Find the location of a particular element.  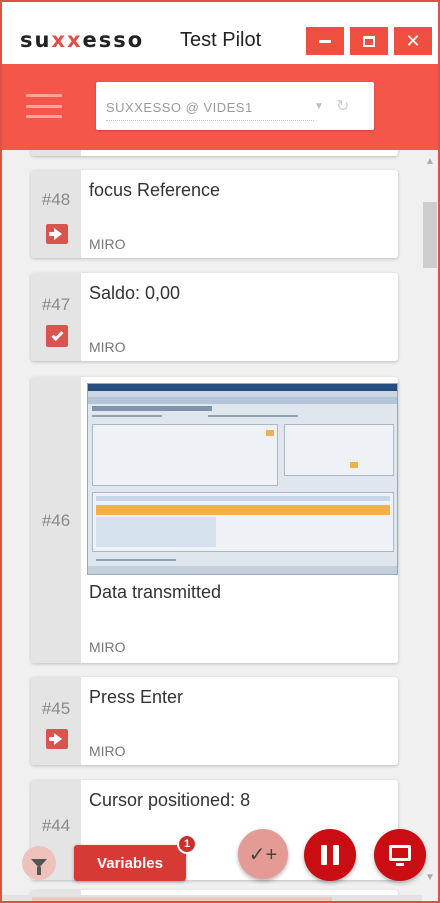

scroll-up-icon: ▲ is located at coordinates (430, 161).